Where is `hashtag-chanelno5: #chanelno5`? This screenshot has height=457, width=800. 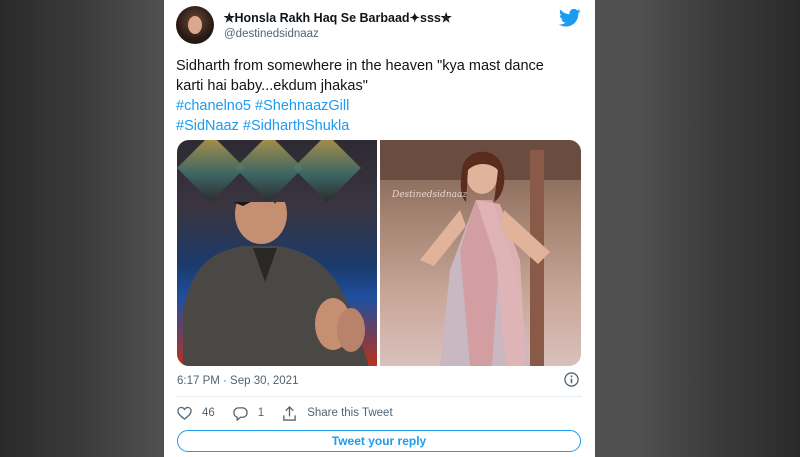 hashtag-chanelno5: #chanelno5 is located at coordinates (213, 106).